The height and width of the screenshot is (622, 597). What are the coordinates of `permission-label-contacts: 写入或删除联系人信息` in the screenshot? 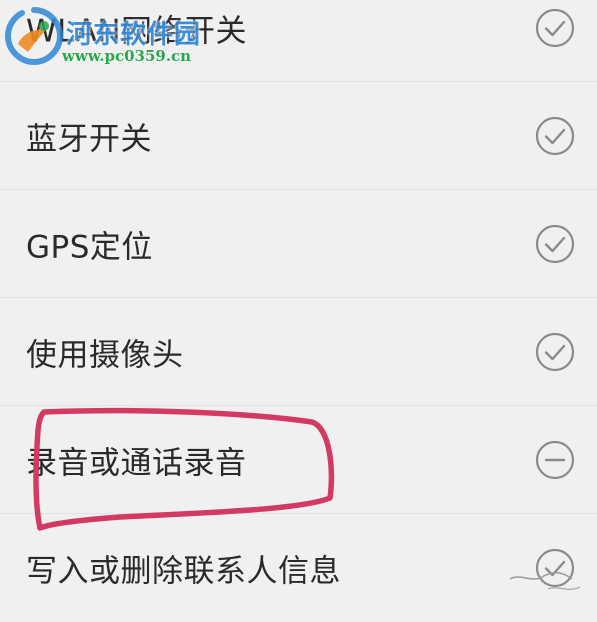 It's located at (183, 571).